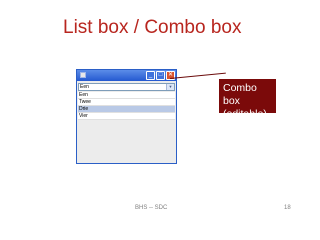  Describe the element at coordinates (170, 87) in the screenshot. I see `chevron-down-icon: ▼` at that location.